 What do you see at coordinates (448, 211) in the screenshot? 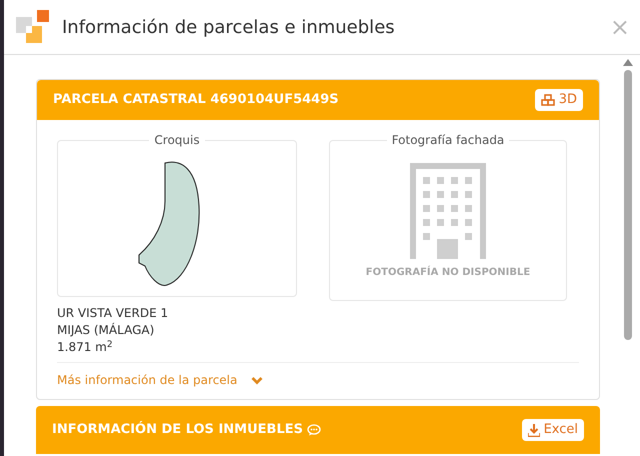
I see `building-icon` at bounding box center [448, 211].